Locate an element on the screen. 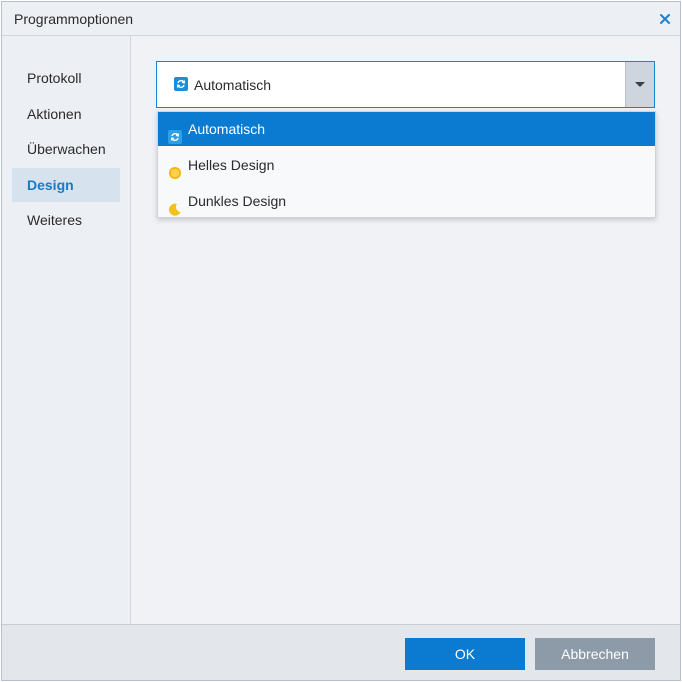  option-label: Dunkles Design is located at coordinates (237, 201).